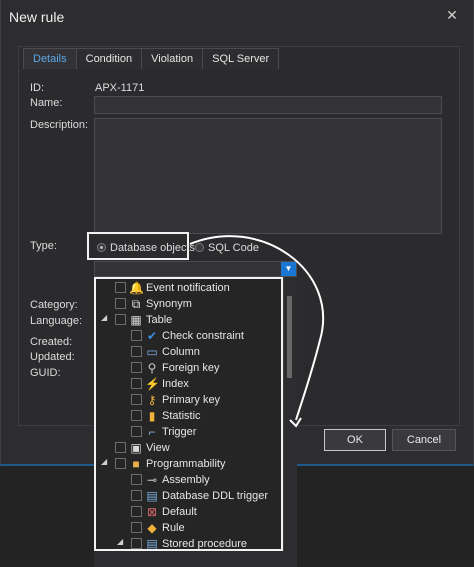  What do you see at coordinates (59, 125) in the screenshot?
I see `description-label: Description:` at bounding box center [59, 125].